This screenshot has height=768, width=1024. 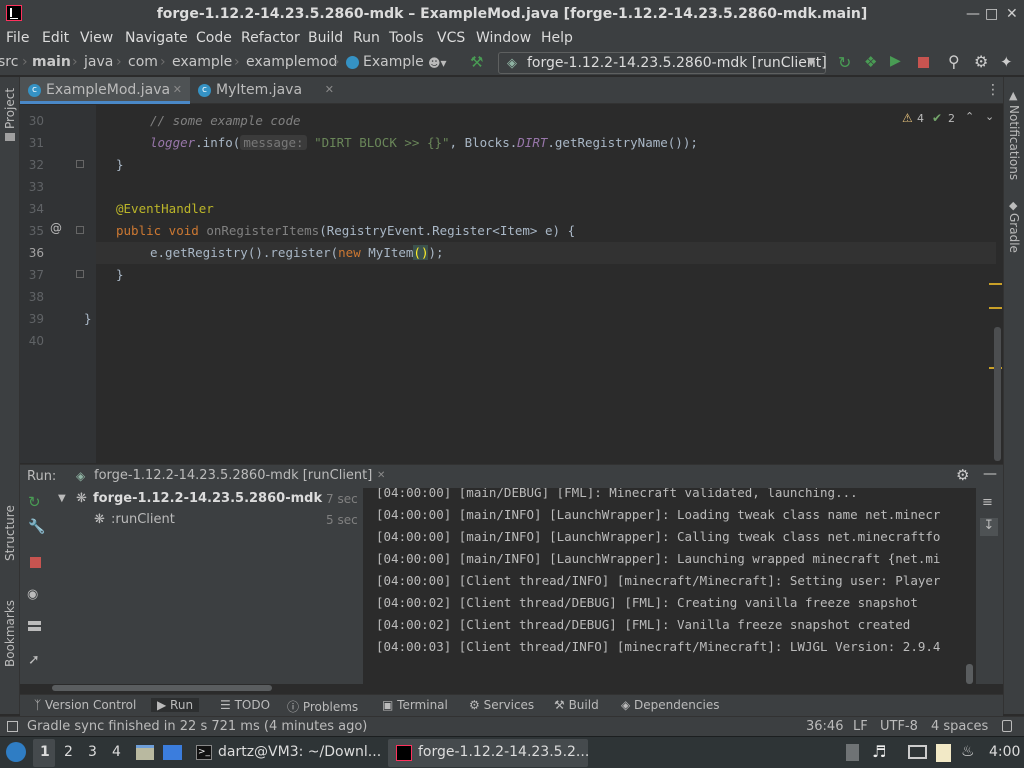 What do you see at coordinates (993, 90) in the screenshot?
I see `more-tabs-icon: ⋮` at bounding box center [993, 90].